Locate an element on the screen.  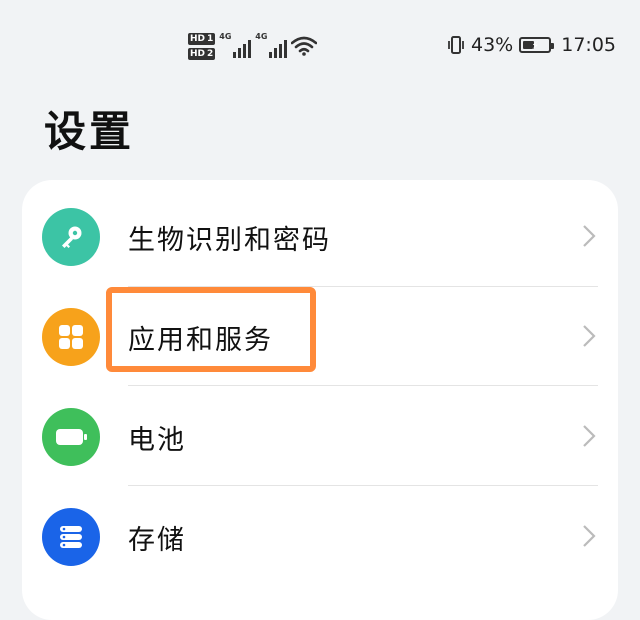
highlight-box is located at coordinates (211, 329).